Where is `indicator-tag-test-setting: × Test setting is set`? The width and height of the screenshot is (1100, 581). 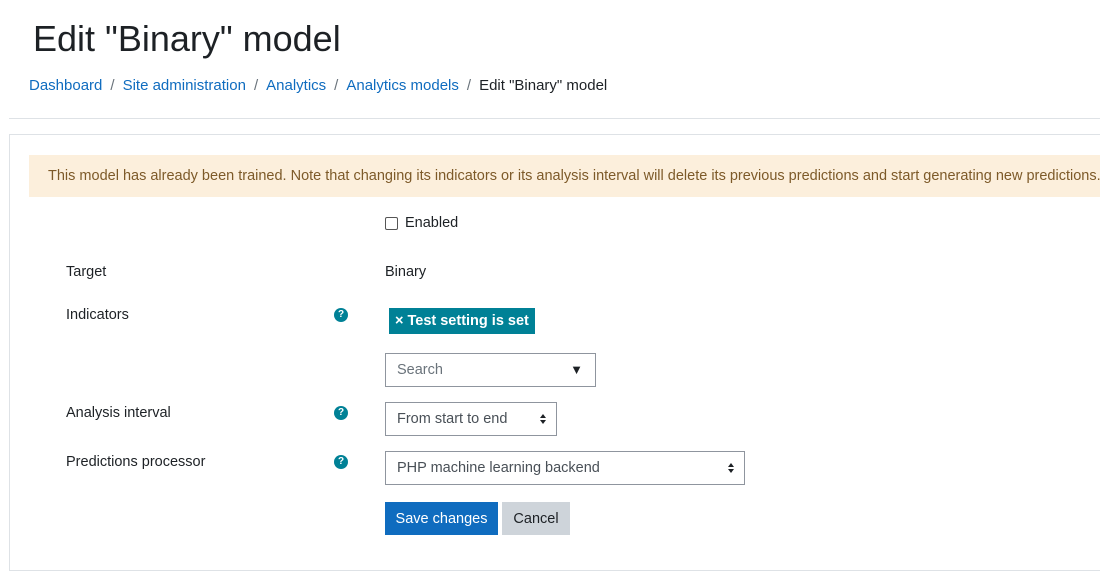
indicator-tag-test-setting: × Test setting is set is located at coordinates (462, 321).